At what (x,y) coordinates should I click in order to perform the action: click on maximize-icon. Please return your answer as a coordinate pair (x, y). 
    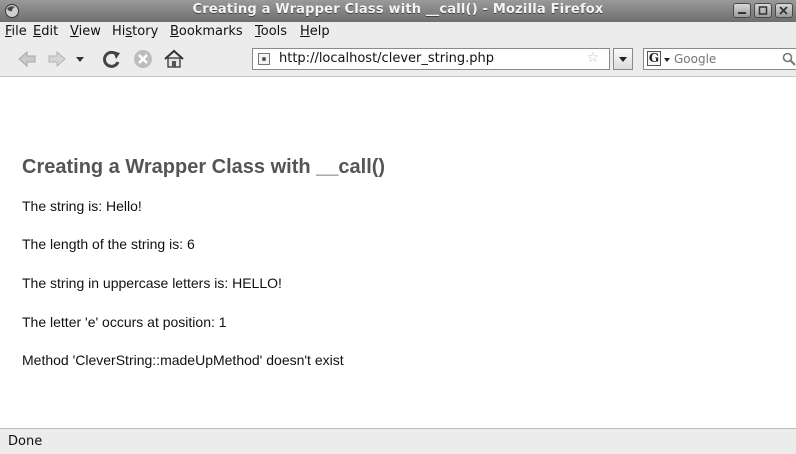
    Looking at the image, I should click on (763, 10).